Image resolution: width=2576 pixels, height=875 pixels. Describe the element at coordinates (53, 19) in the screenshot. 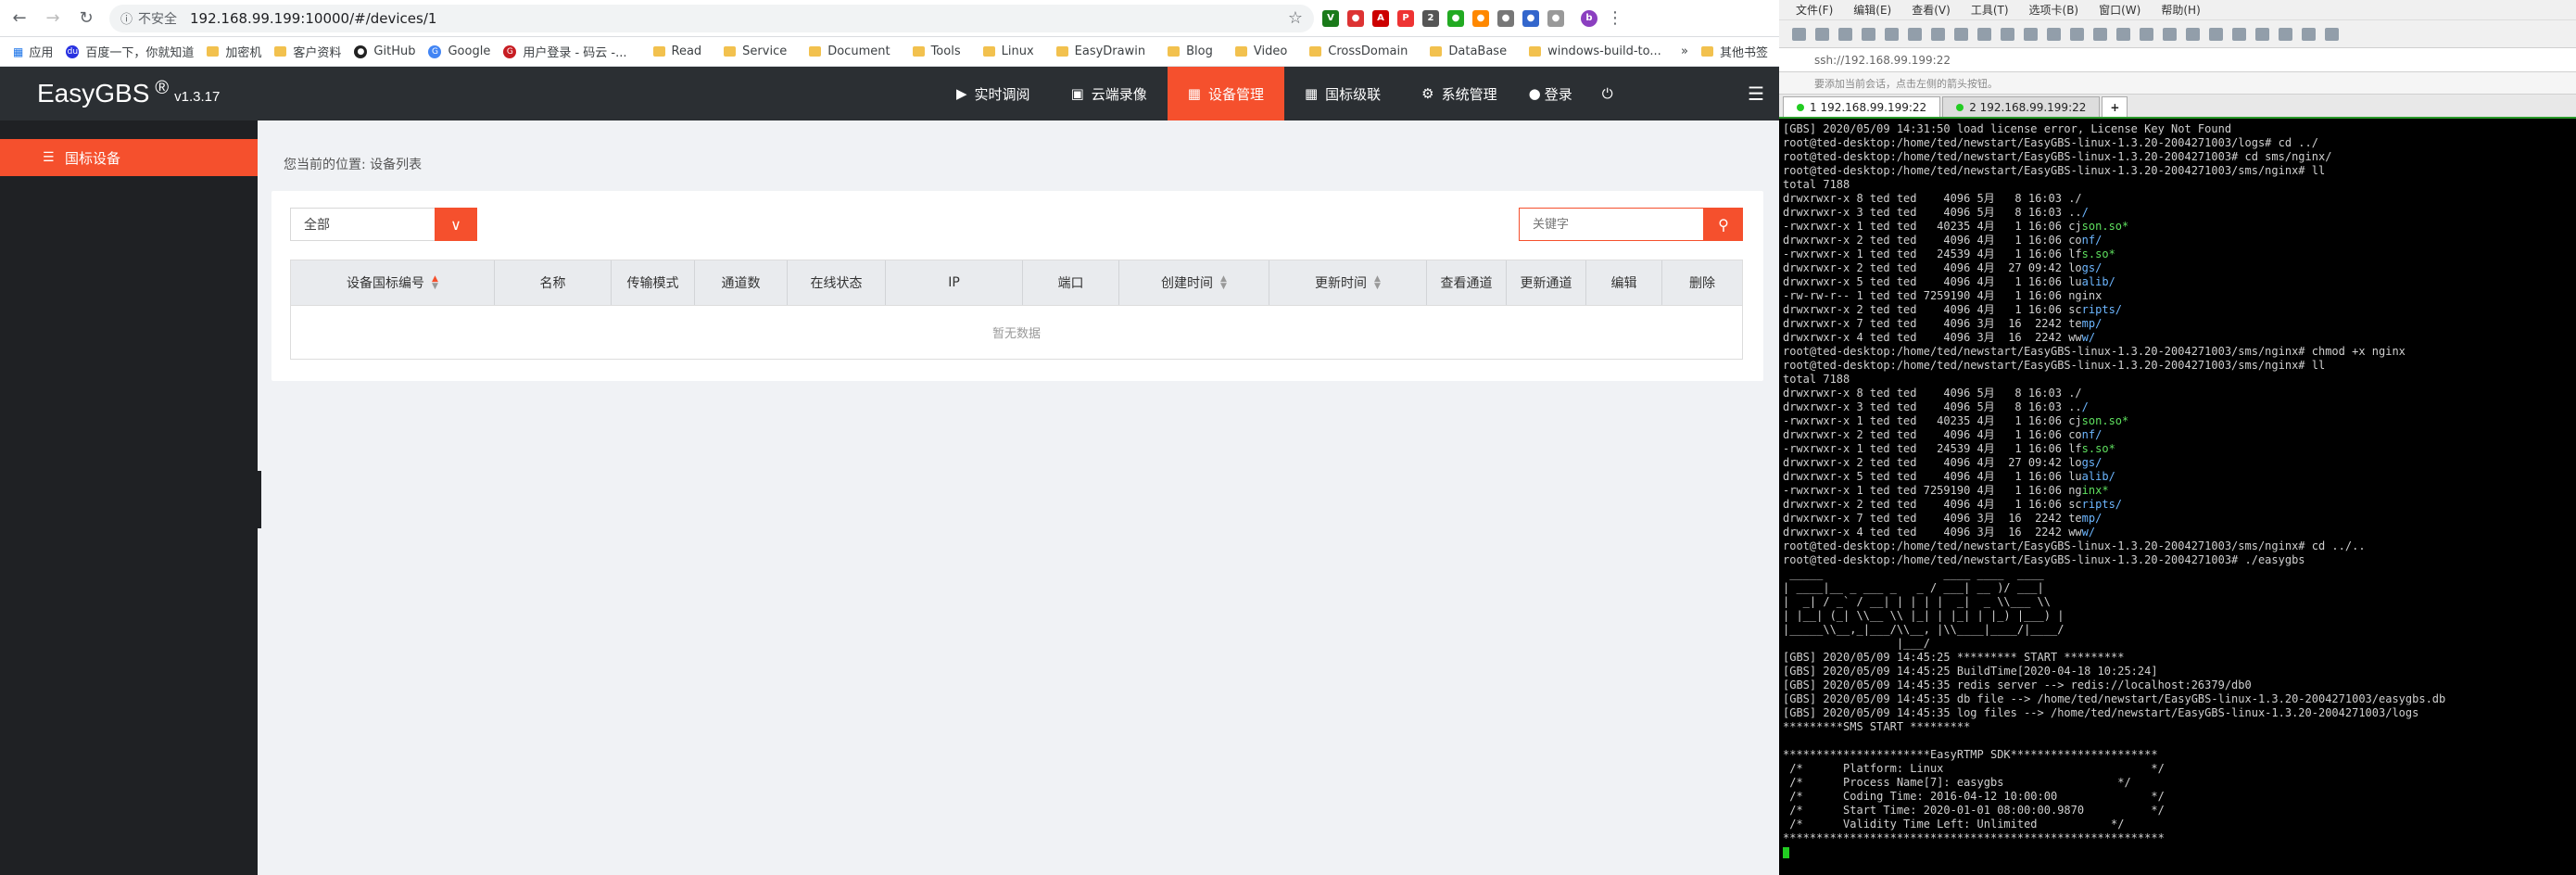

I see `forward-icon: →` at that location.